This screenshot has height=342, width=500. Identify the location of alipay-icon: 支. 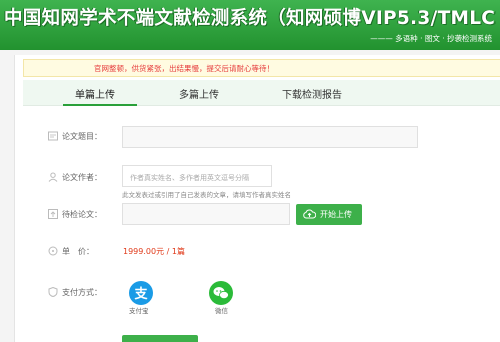
(140, 294).